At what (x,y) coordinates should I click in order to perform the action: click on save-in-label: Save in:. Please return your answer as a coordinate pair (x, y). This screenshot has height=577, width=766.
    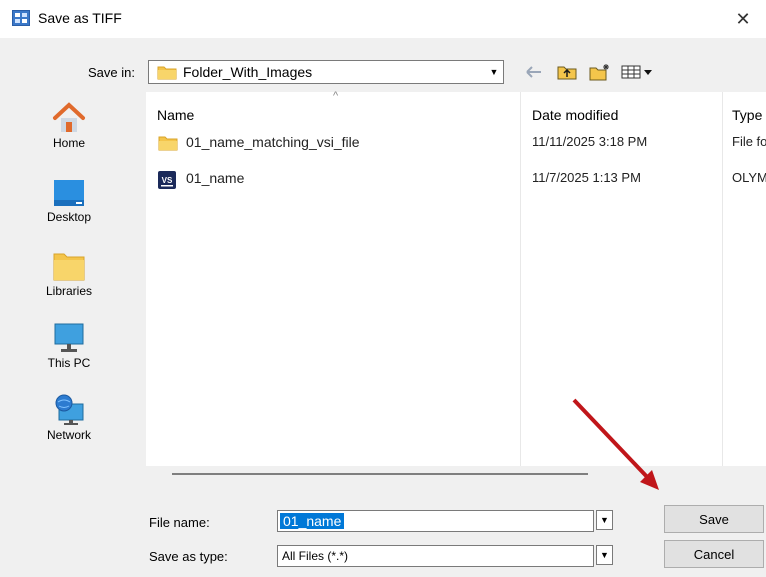
    Looking at the image, I should click on (111, 72).